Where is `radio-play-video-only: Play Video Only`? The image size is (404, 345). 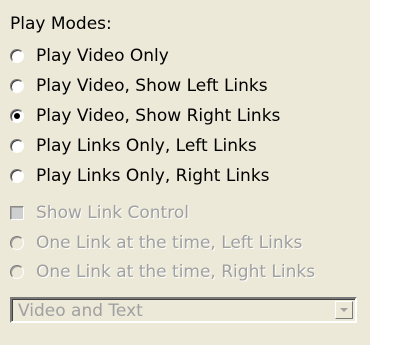
radio-play-video-only: Play Video Only is located at coordinates (89, 56).